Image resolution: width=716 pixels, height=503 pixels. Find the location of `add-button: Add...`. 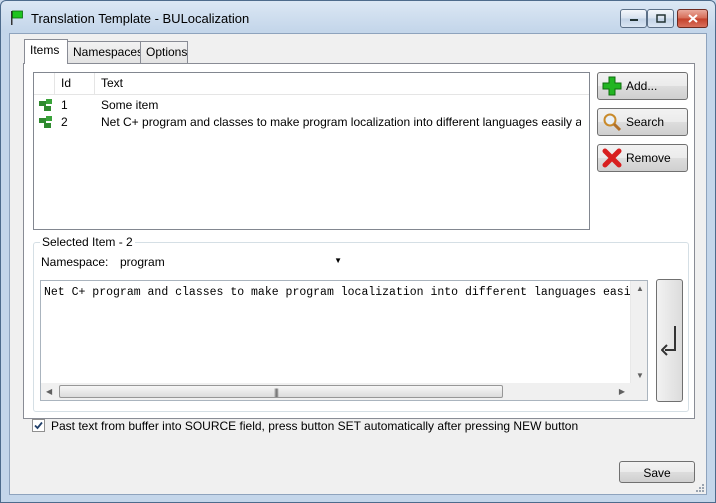

add-button: Add... is located at coordinates (642, 86).